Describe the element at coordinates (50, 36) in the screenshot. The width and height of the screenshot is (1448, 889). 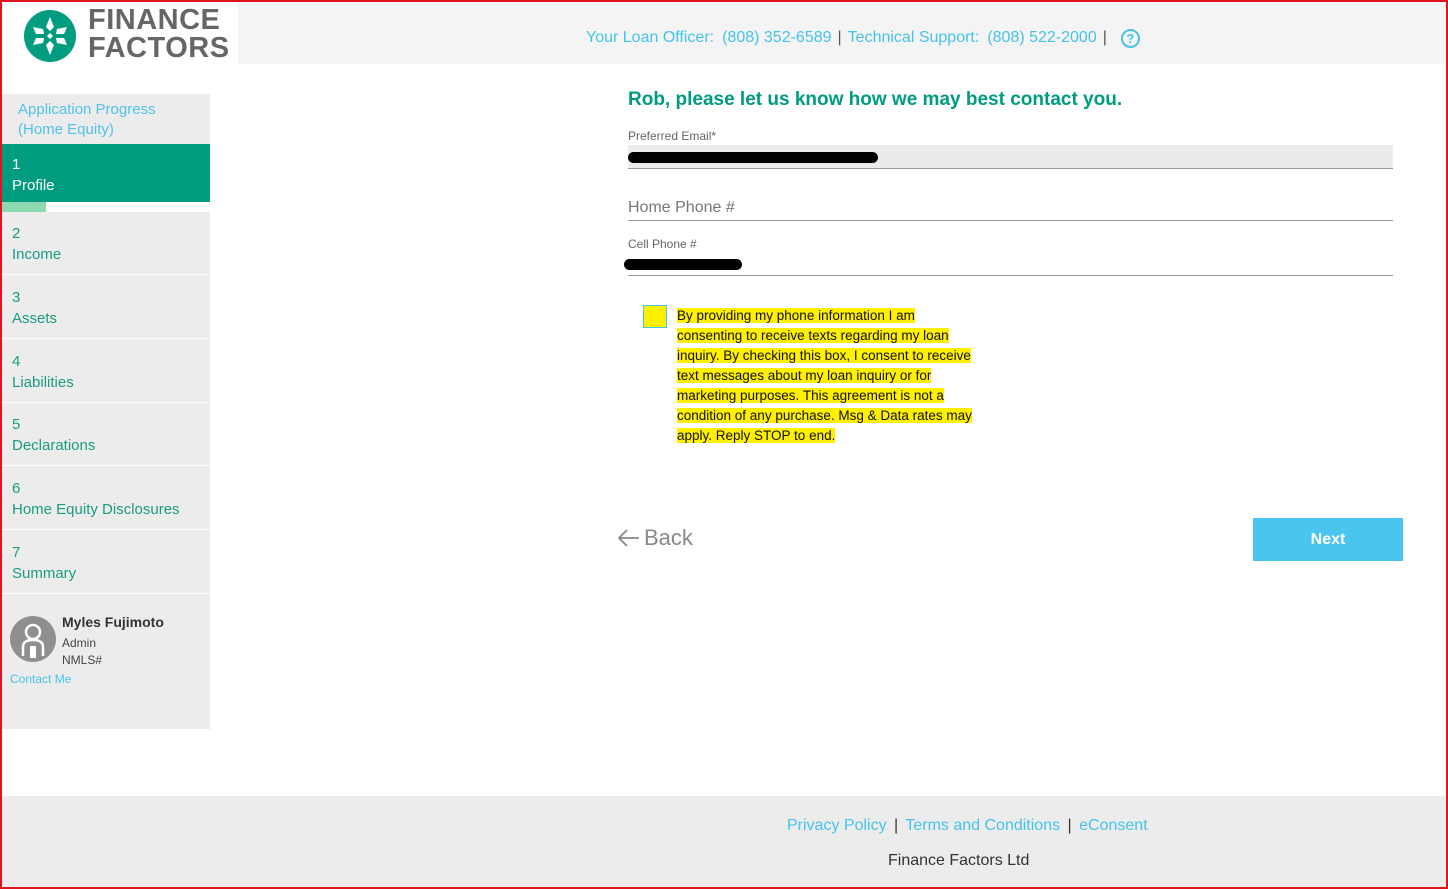
I see `logo-mark-icon` at that location.